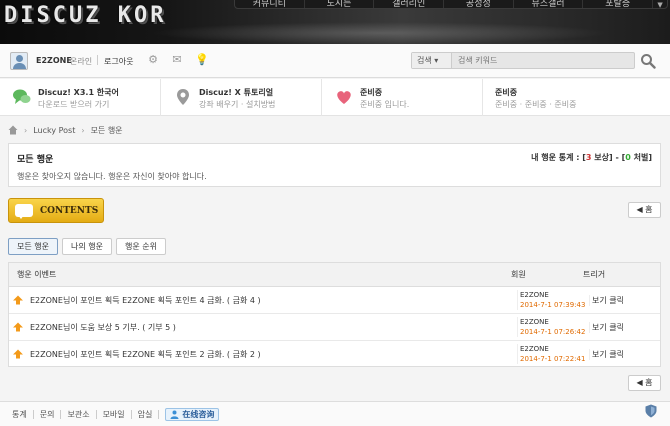  I want to click on search-scope-label: 검색, so click(424, 60).